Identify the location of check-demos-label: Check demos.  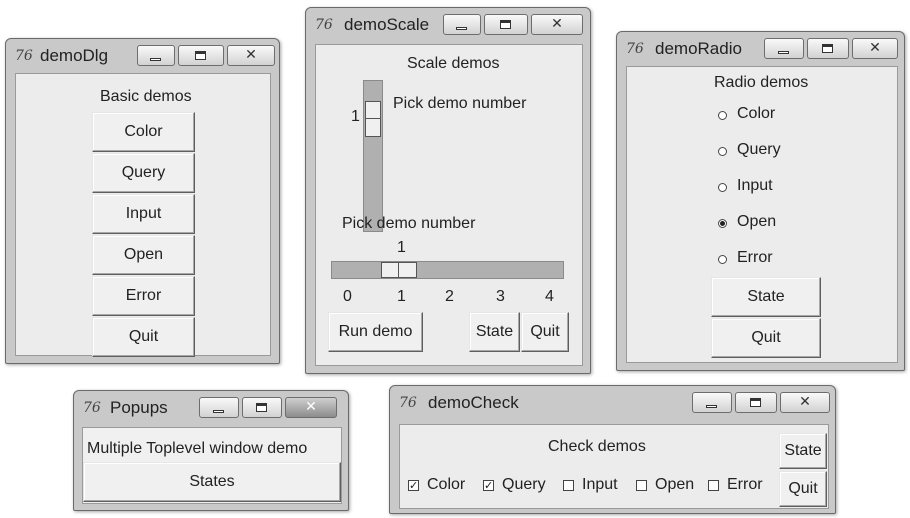
(597, 446).